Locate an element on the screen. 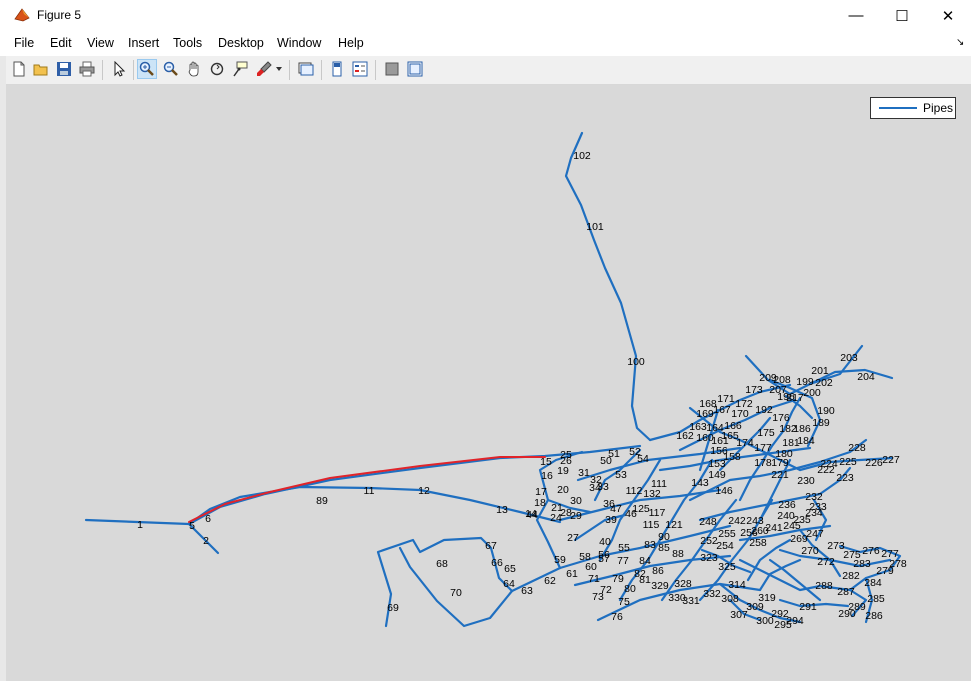 This screenshot has height=681, width=971. node-label: 70 is located at coordinates (456, 593).